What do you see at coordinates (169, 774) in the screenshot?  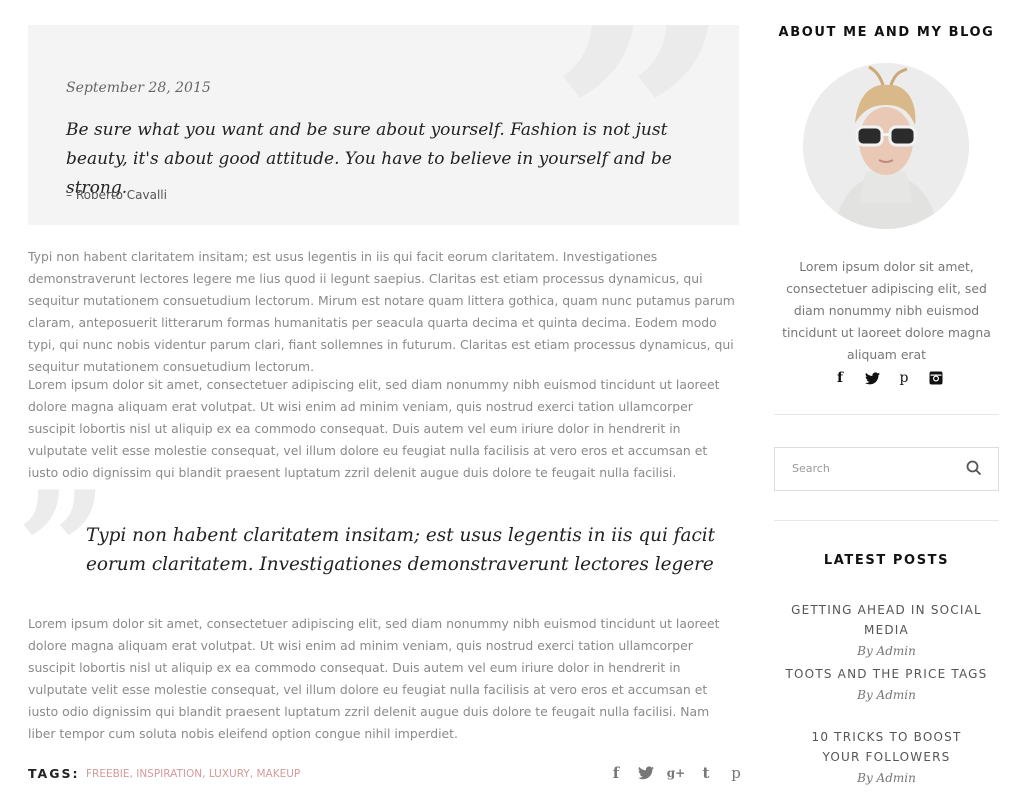 I see `tag-link: INSPIRATION` at bounding box center [169, 774].